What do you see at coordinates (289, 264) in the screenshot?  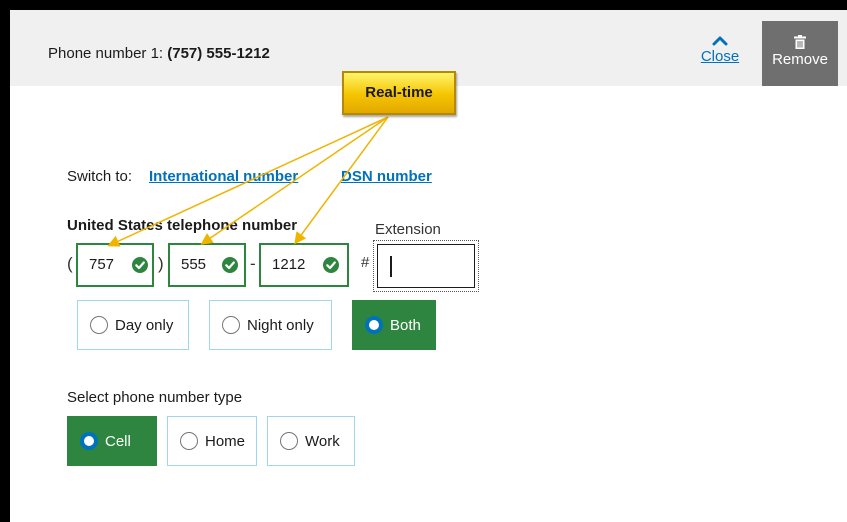 I see `line-number-value: 1212` at bounding box center [289, 264].